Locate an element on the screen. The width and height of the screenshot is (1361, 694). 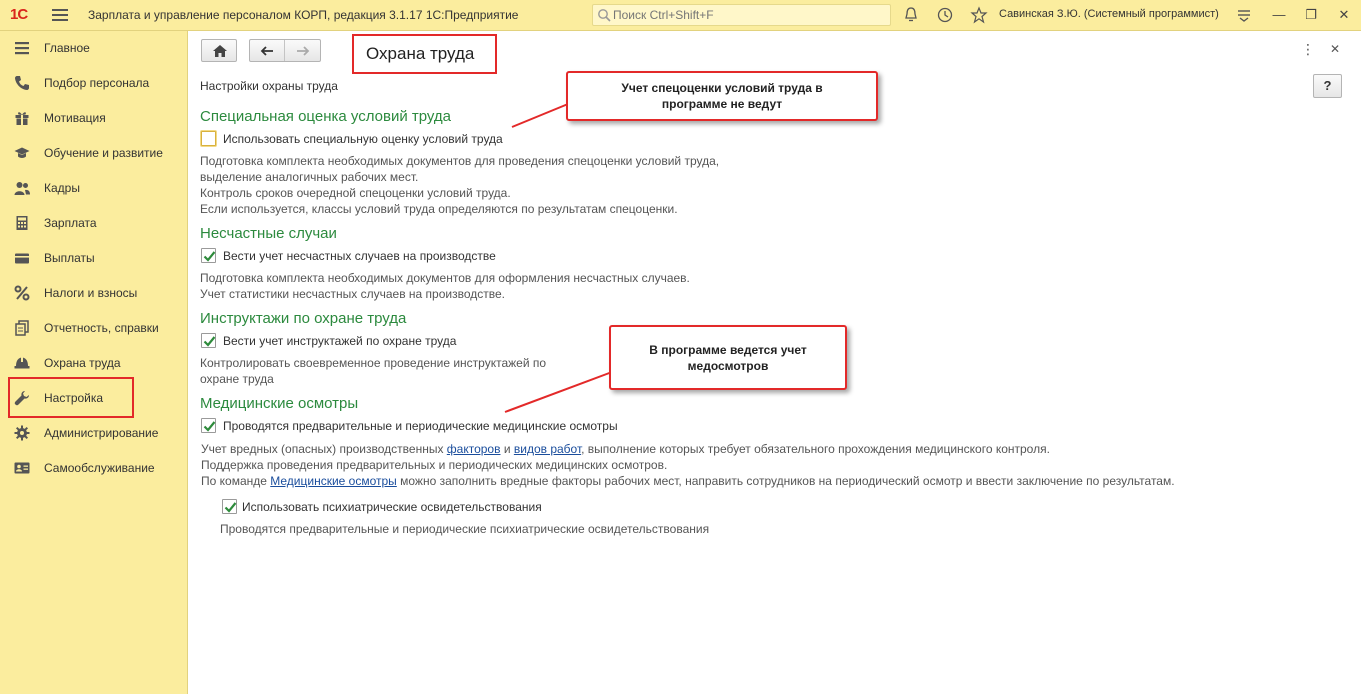
medical-exams-link: Медицинские осмотры is located at coordinates (333, 481).